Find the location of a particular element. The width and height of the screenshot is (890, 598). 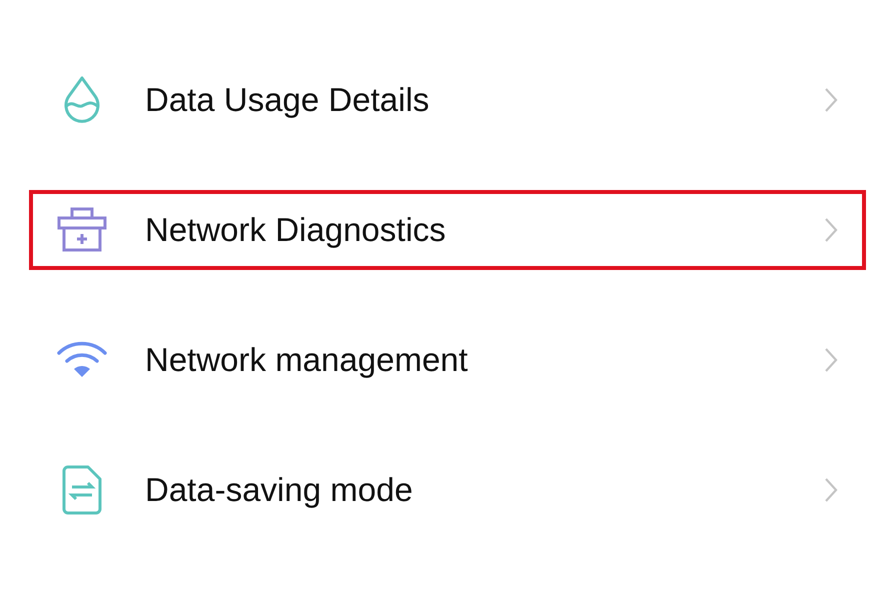

toolbox-icon is located at coordinates (82, 230).